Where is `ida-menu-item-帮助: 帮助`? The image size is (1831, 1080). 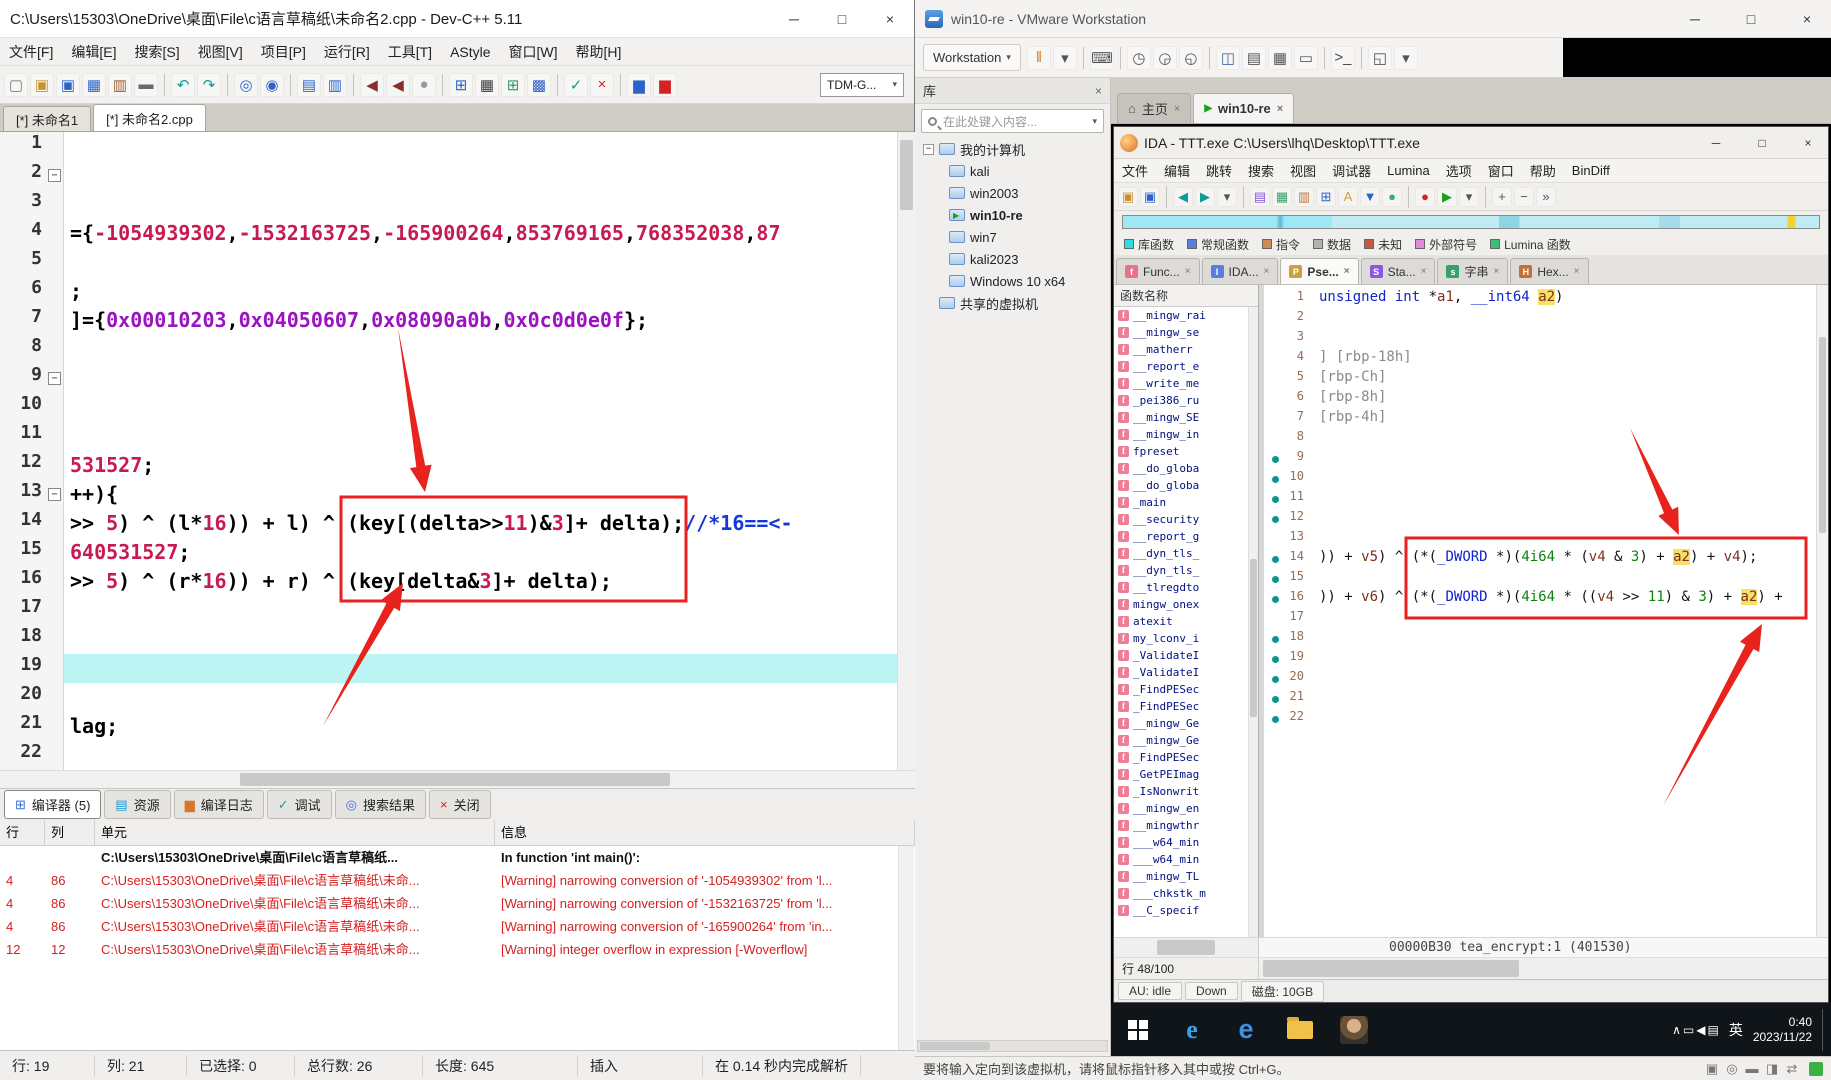 ida-menu-item-帮助: 帮助 is located at coordinates (1543, 170).